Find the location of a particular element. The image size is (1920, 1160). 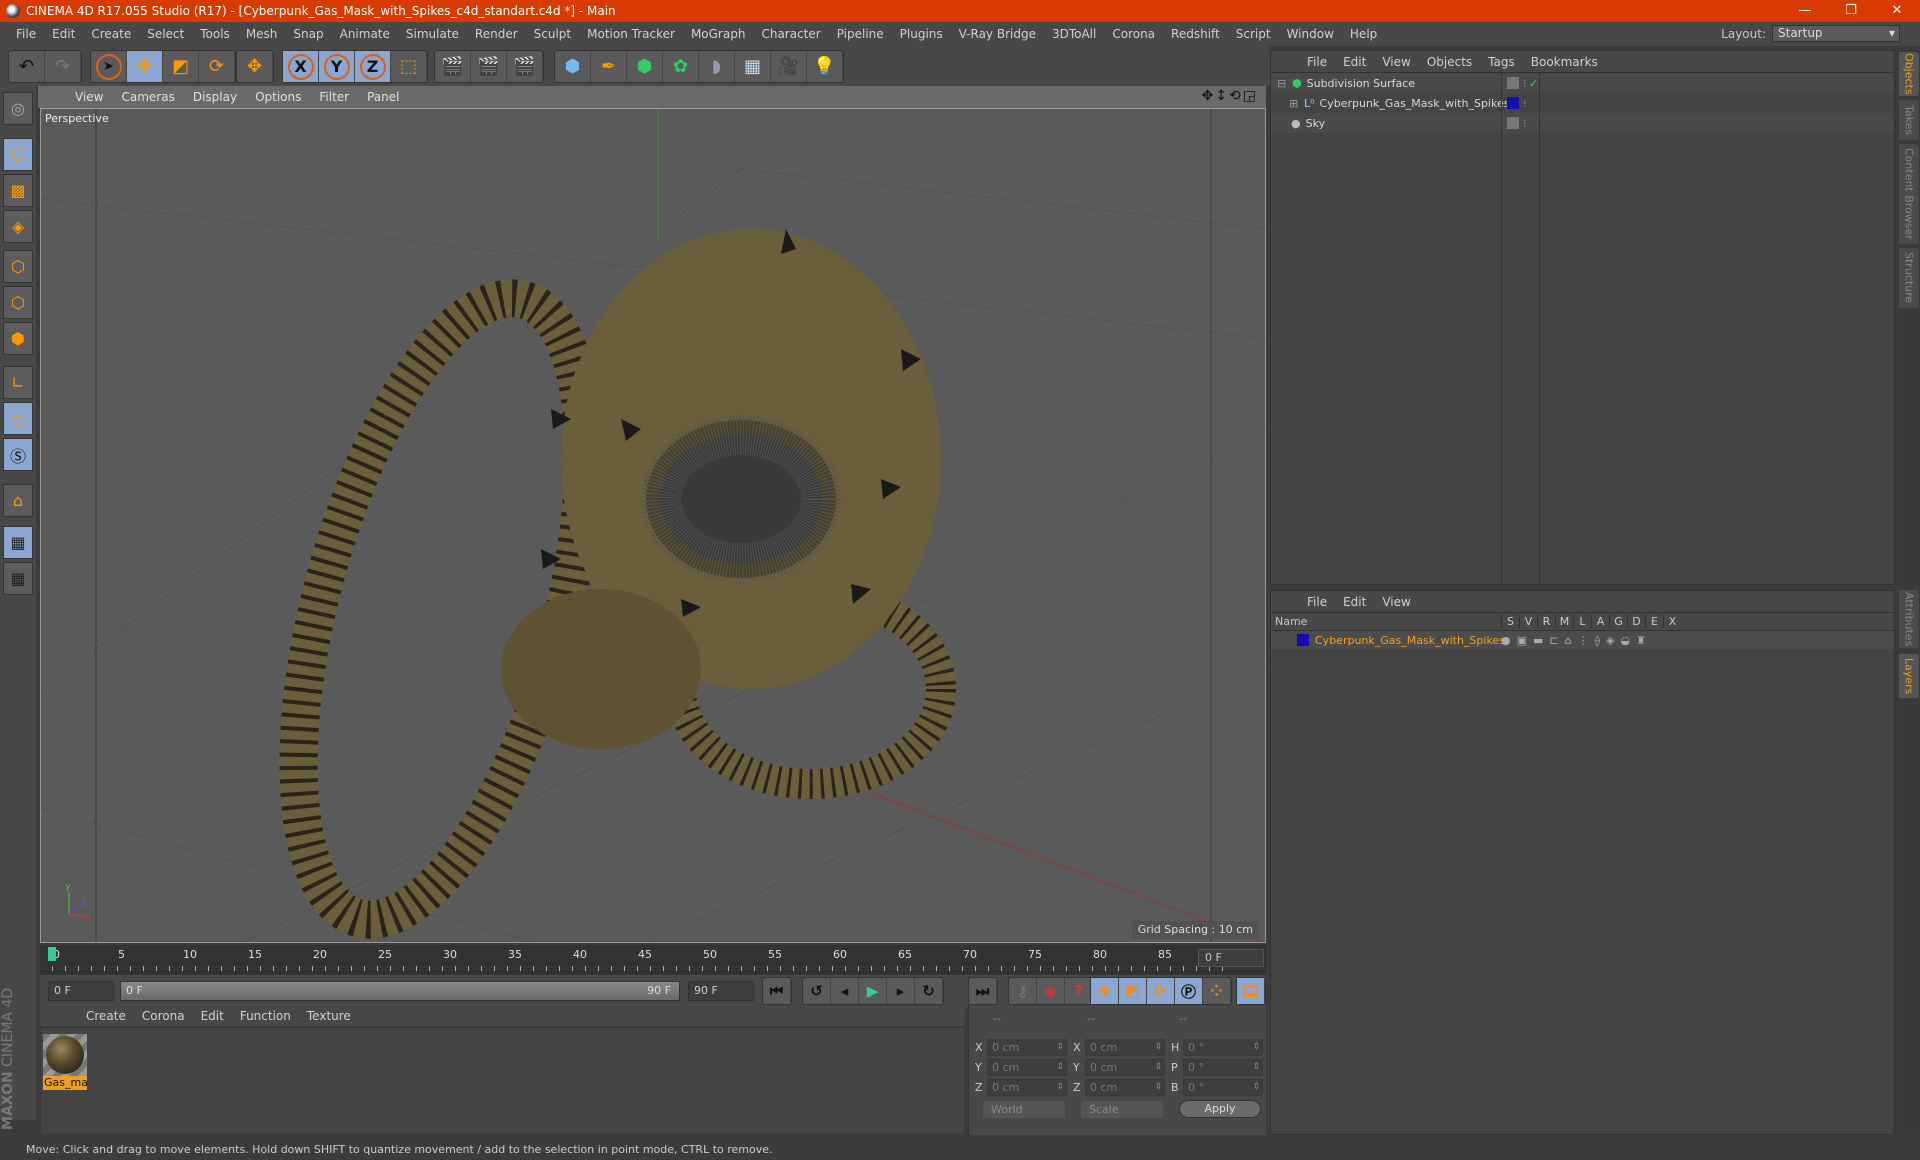

object-row-gas-mask: ⊞ L⁰ Cyberpunk_Gas_Mask_with_Spikes ⁝ is located at coordinates (1582, 103).